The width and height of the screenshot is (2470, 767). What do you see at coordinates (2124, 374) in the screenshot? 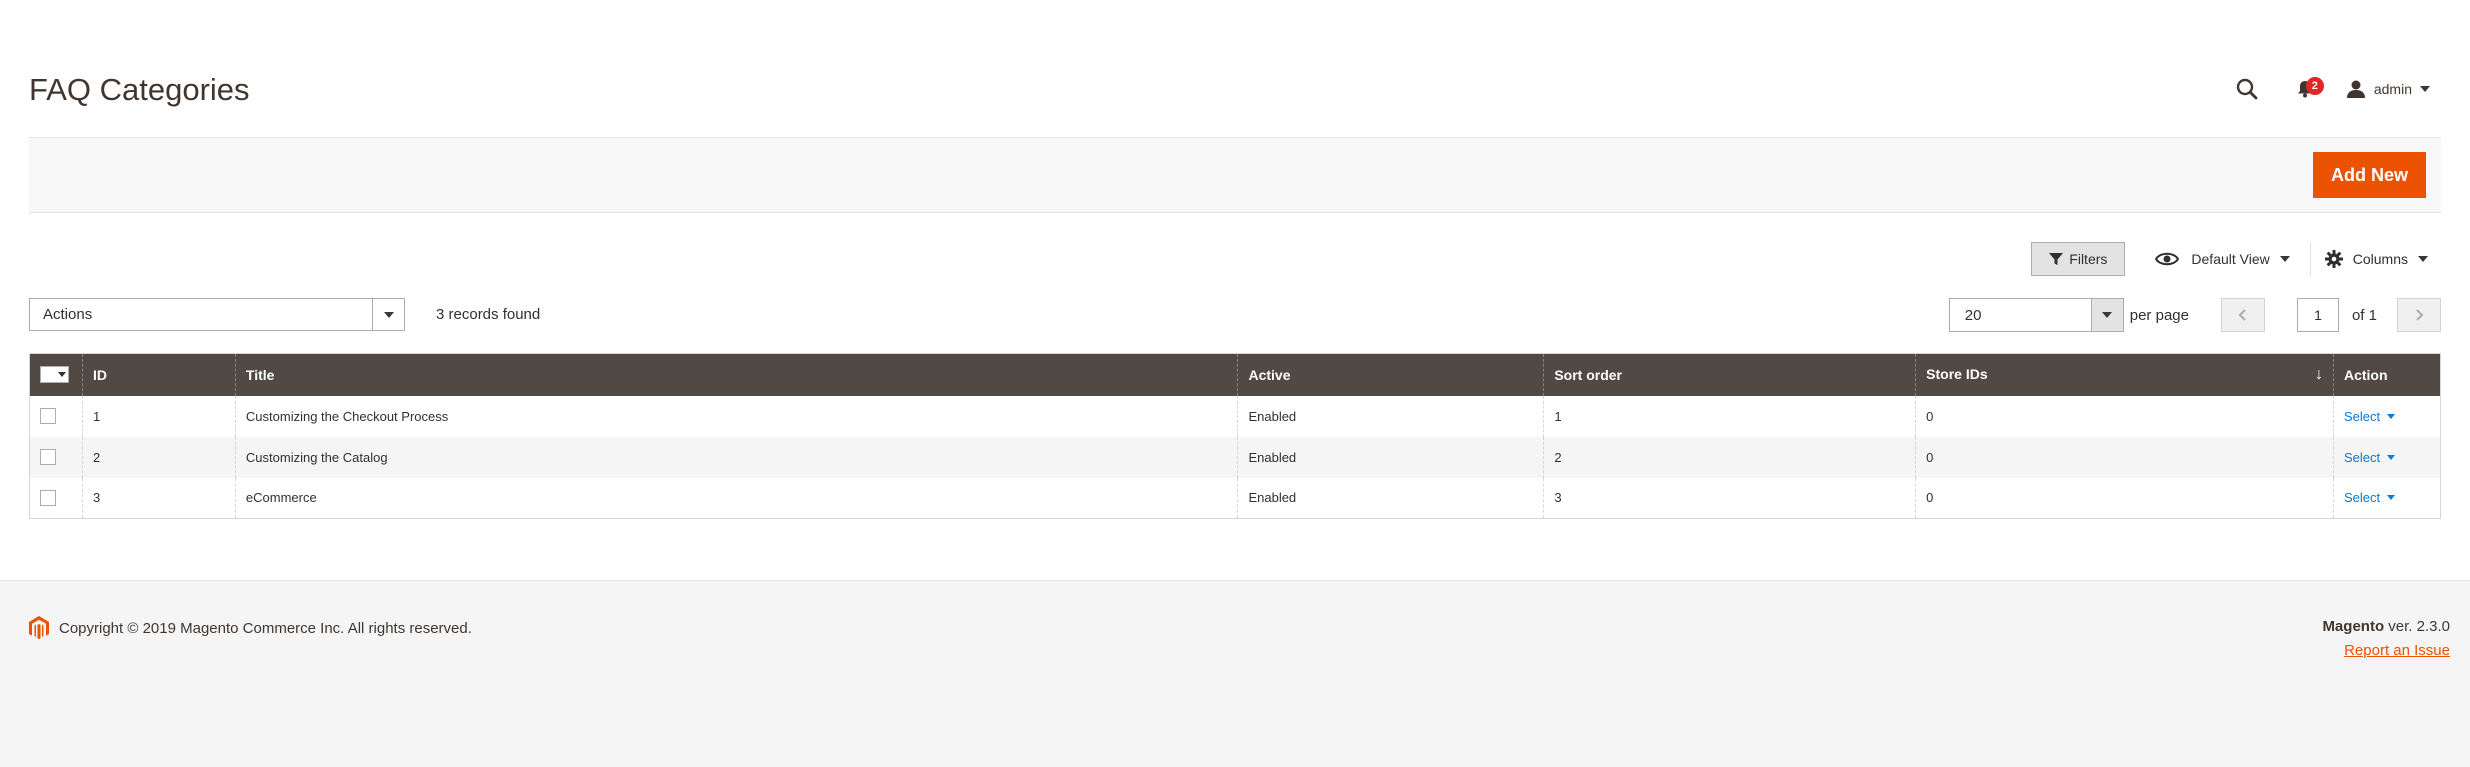
I see `column-header-store-ids: Store IDs ↓` at bounding box center [2124, 374].